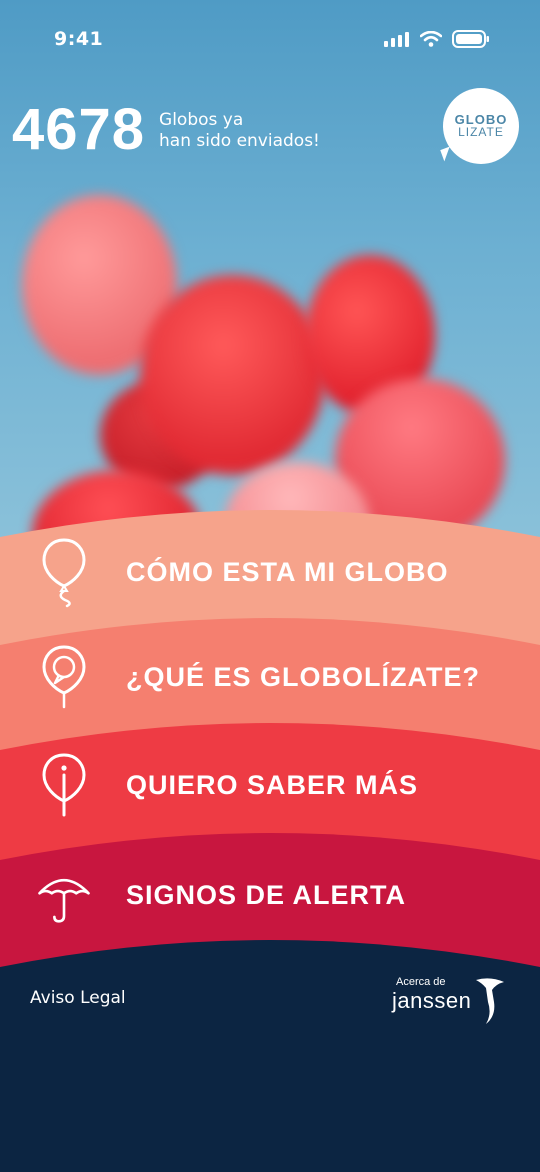 The height and width of the screenshot is (1172, 540). What do you see at coordinates (232, 375) in the screenshot?
I see `balloon-shape` at bounding box center [232, 375].